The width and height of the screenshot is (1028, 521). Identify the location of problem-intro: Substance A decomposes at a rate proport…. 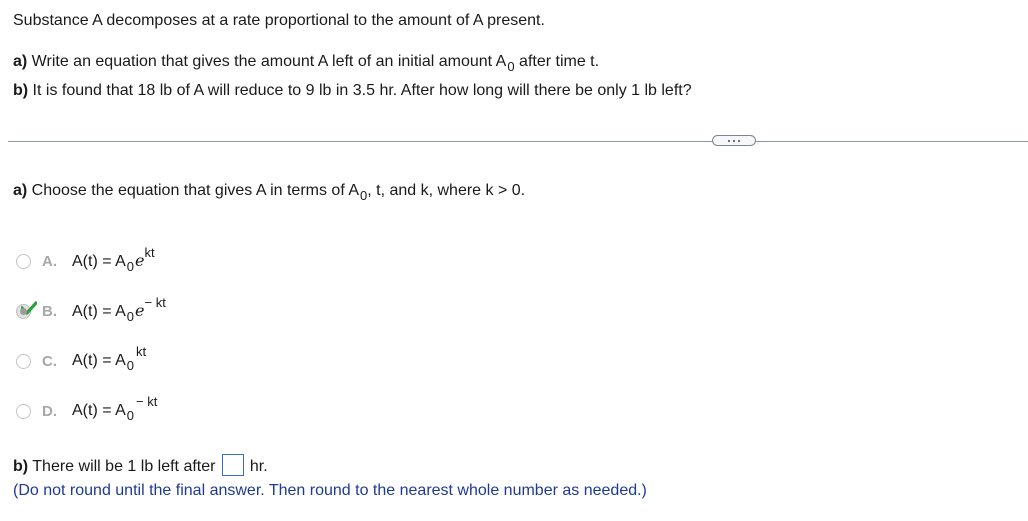
(279, 21).